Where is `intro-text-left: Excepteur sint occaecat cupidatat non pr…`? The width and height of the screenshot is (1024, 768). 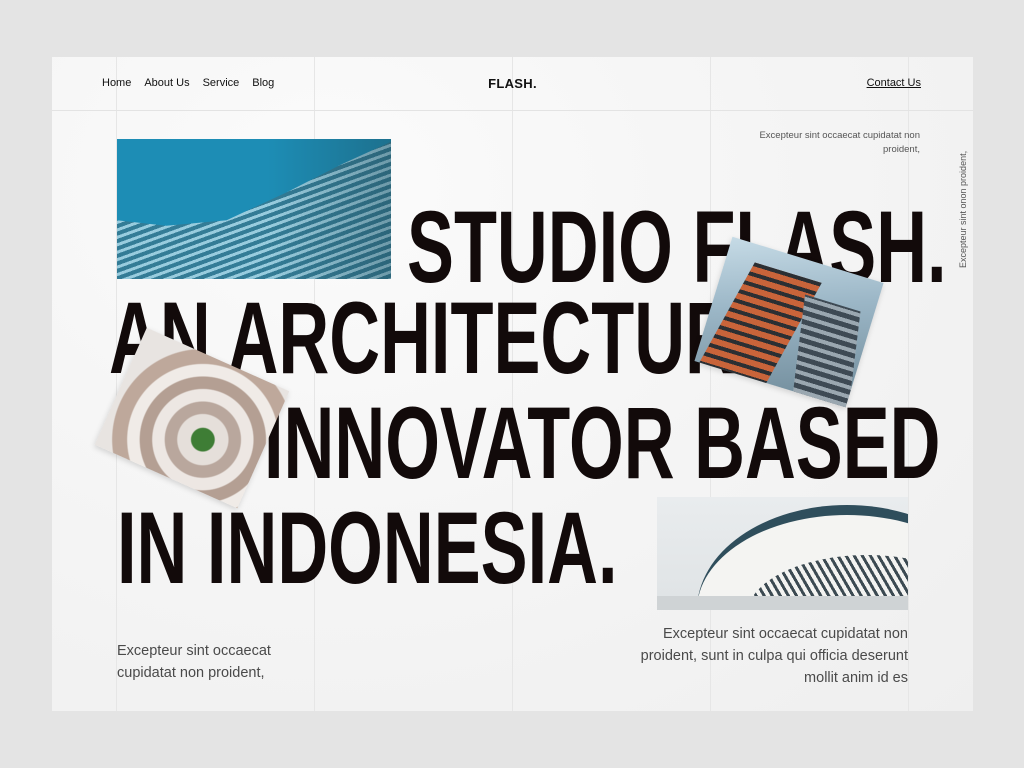
intro-text-left: Excepteur sint occaecat cupidatat non pr… is located at coordinates (194, 662).